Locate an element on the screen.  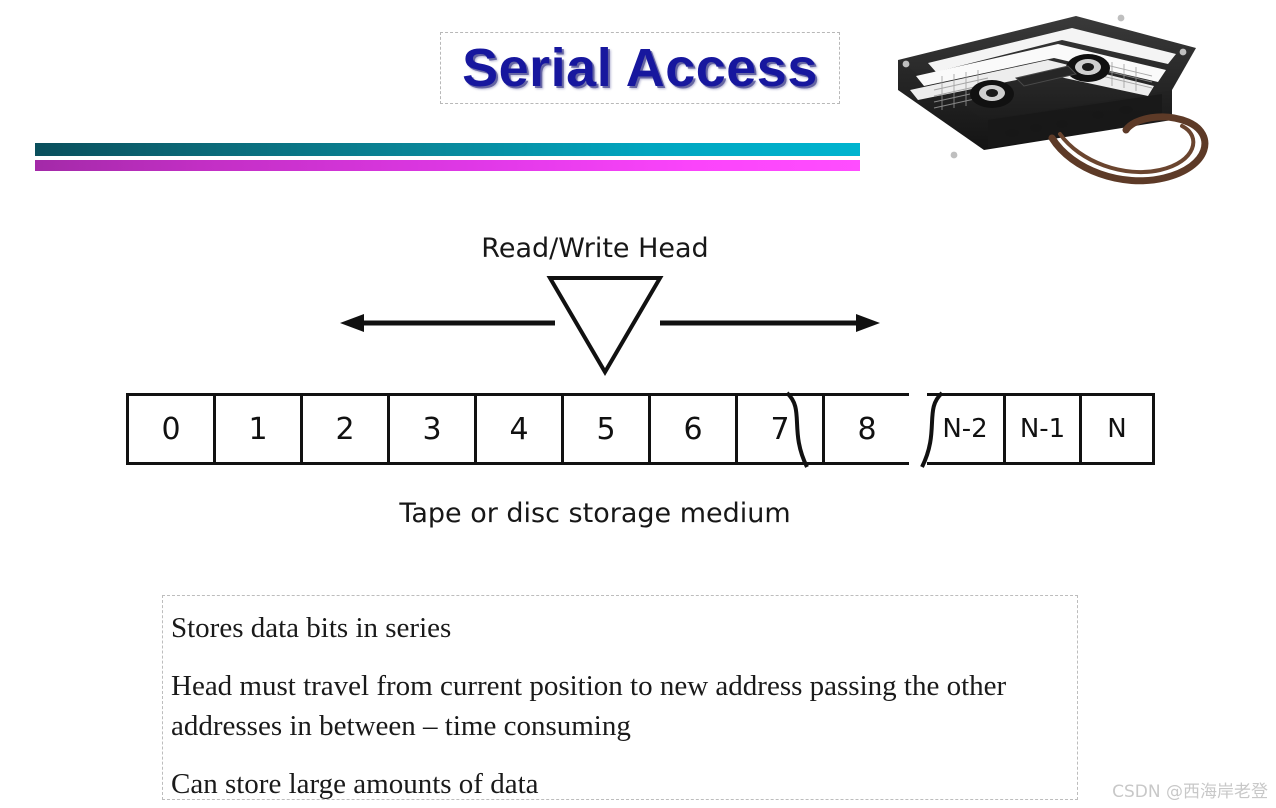
body-line-3: Can store large amounts of data is located at coordinates (355, 784).